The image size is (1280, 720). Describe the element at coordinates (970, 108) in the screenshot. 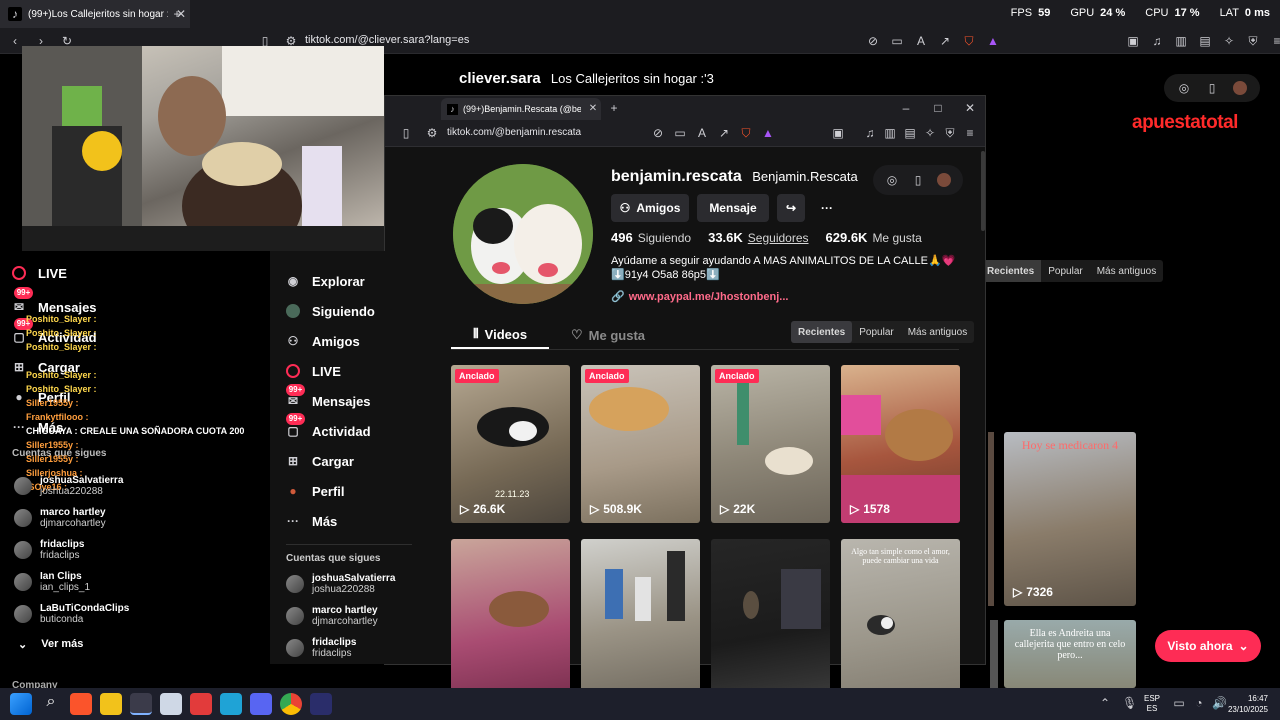

I see `close-window-icon: ✕` at that location.